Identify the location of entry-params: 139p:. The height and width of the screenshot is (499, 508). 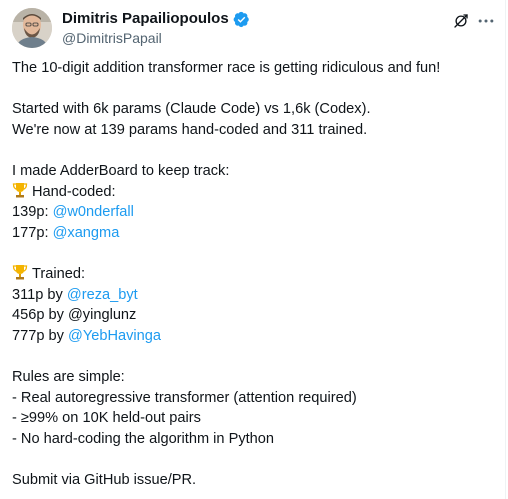
(32, 212).